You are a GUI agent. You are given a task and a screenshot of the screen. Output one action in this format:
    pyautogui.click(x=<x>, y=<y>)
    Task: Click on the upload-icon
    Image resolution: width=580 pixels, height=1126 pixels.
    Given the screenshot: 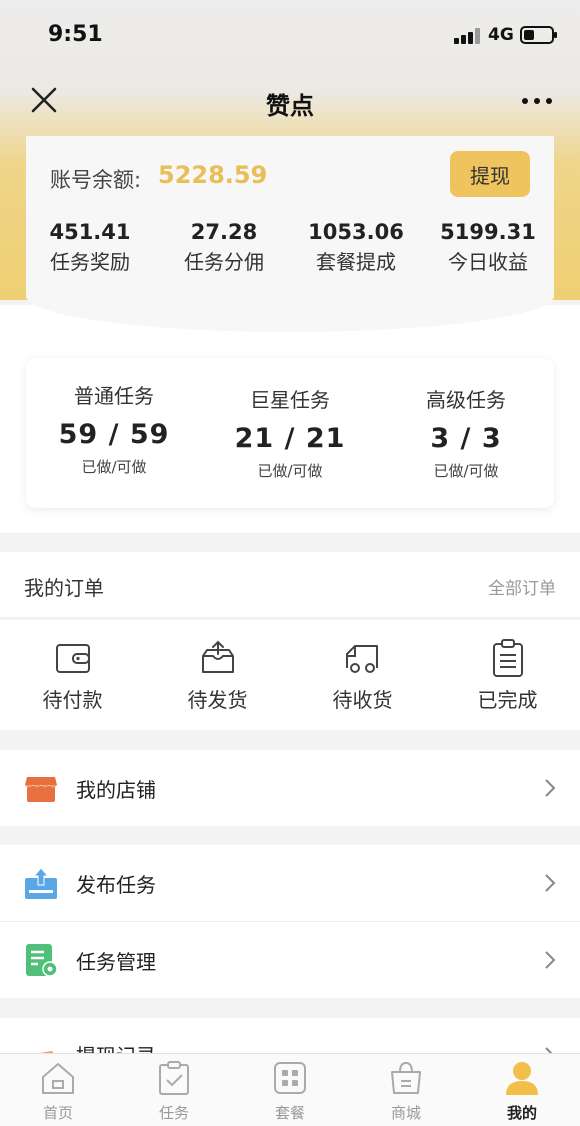 What is the action you would take?
    pyautogui.click(x=41, y=883)
    